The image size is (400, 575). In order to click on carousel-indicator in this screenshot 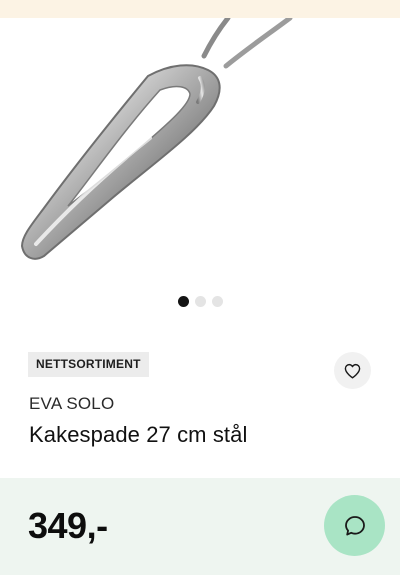, I will do `click(200, 301)`.